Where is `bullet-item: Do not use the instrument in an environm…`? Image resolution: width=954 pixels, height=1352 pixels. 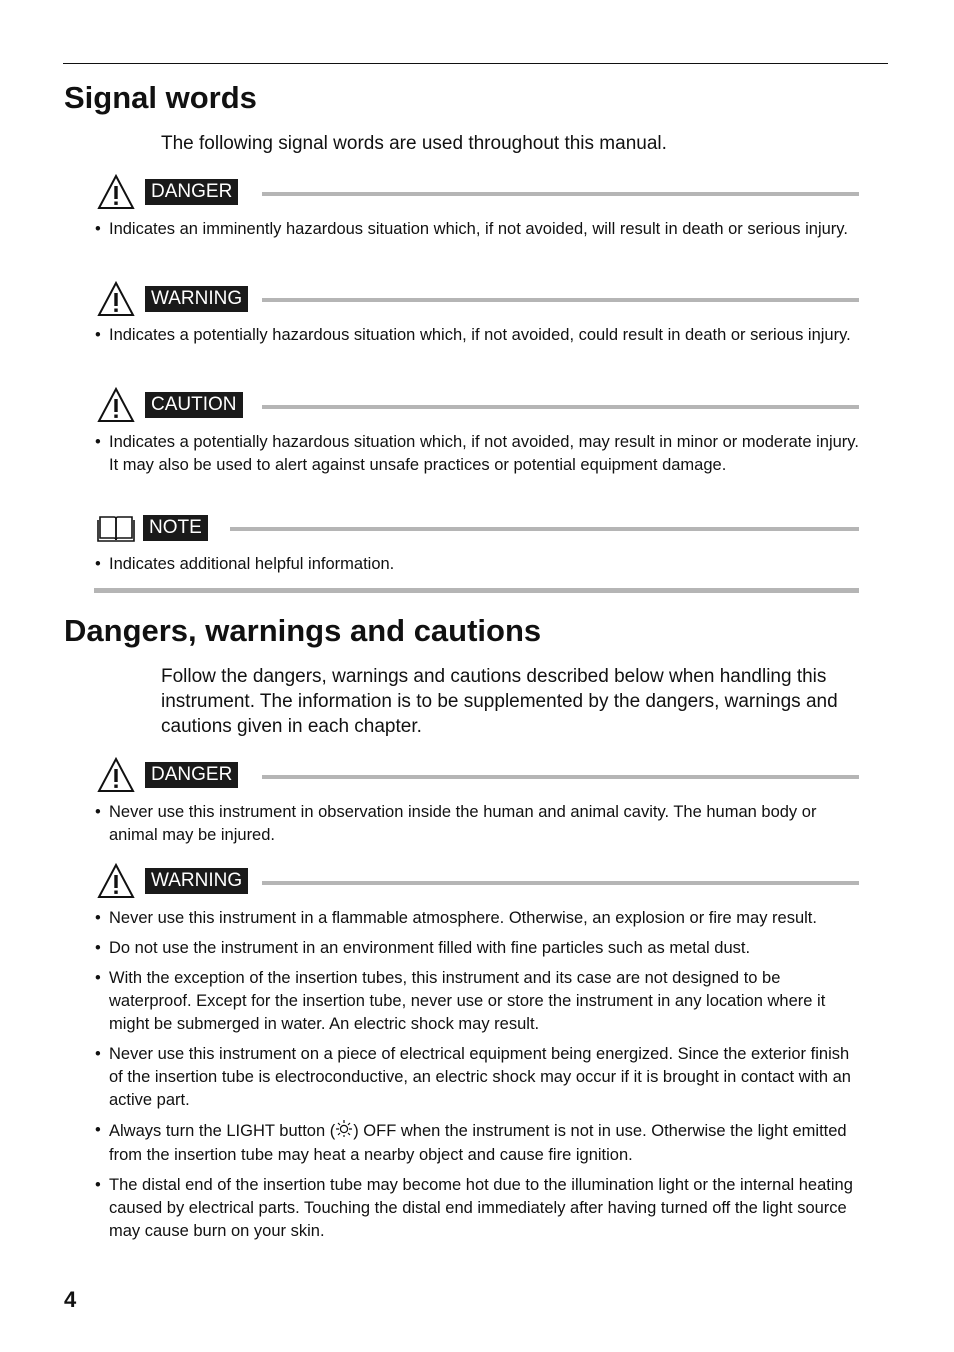
bullet-item: Do not use the instrument in an environm… is located at coordinates (477, 948).